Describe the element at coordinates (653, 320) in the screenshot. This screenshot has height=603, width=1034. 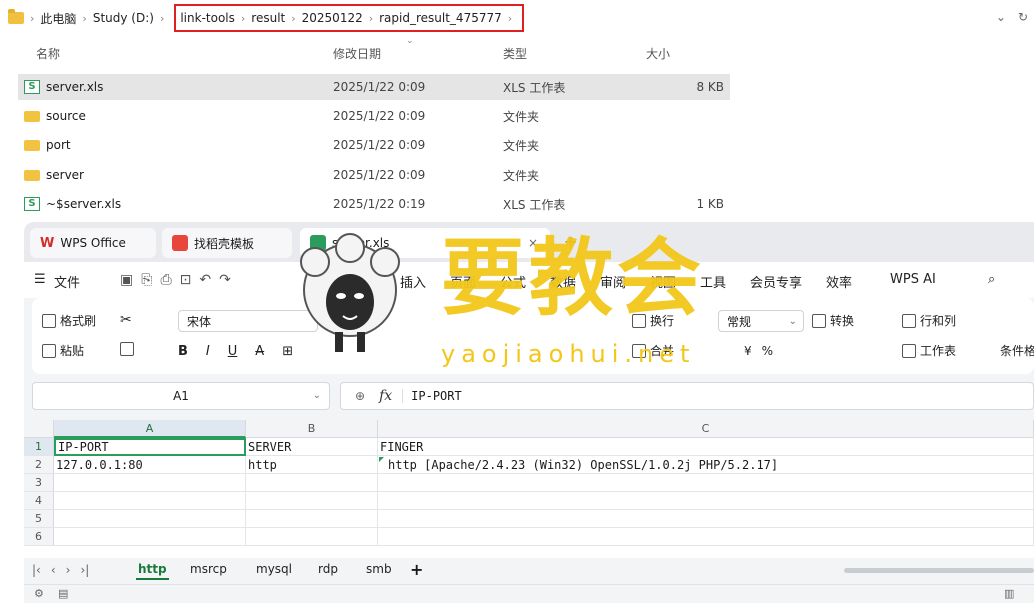
I see `wrap-button: 换行` at that location.